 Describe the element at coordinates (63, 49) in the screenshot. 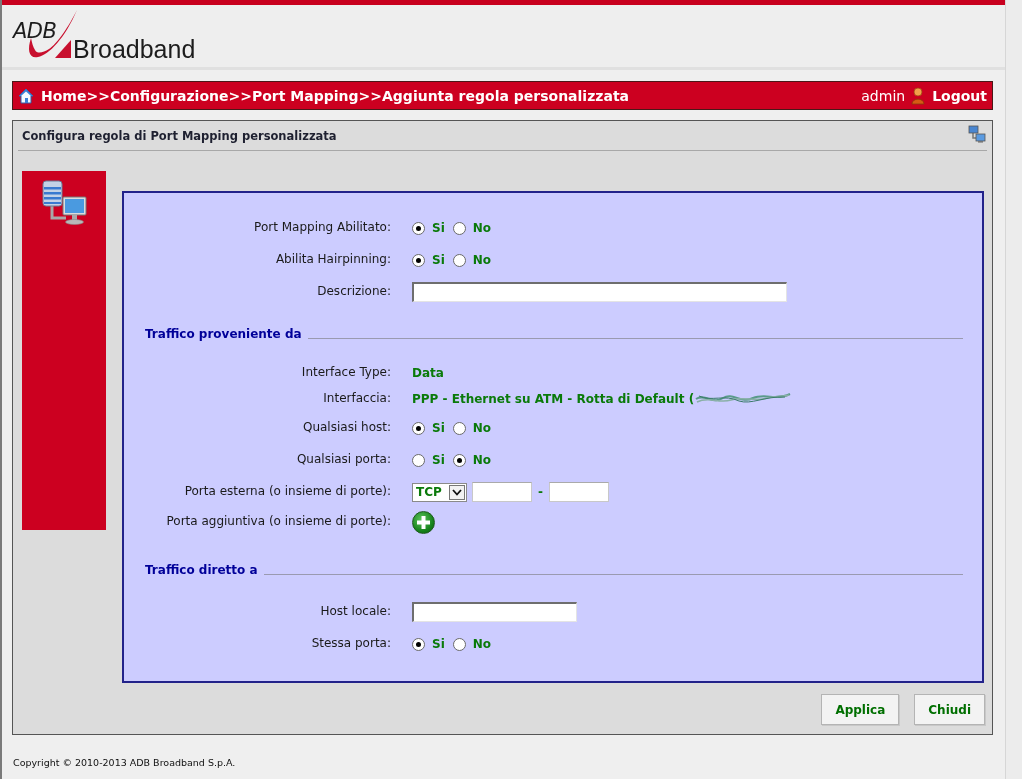

I see `triangle-icon` at that location.